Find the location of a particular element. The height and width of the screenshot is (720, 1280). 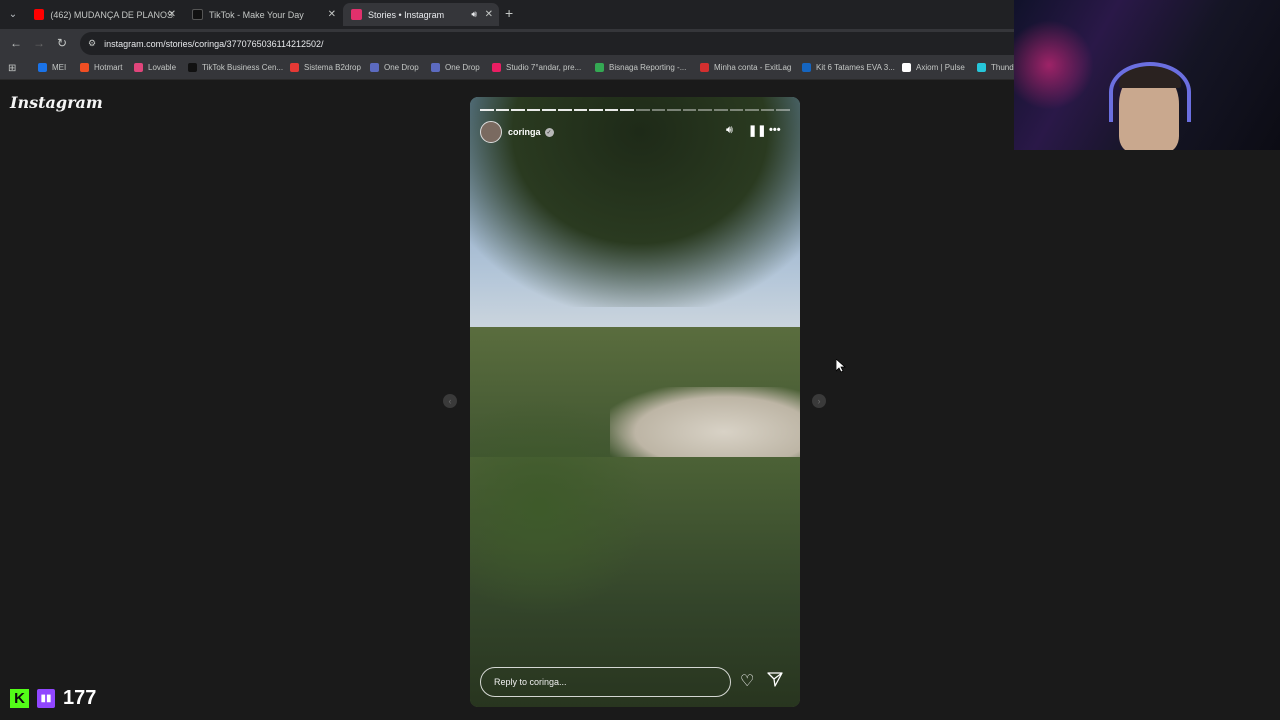

previous-story-button: ‹ is located at coordinates (450, 401).